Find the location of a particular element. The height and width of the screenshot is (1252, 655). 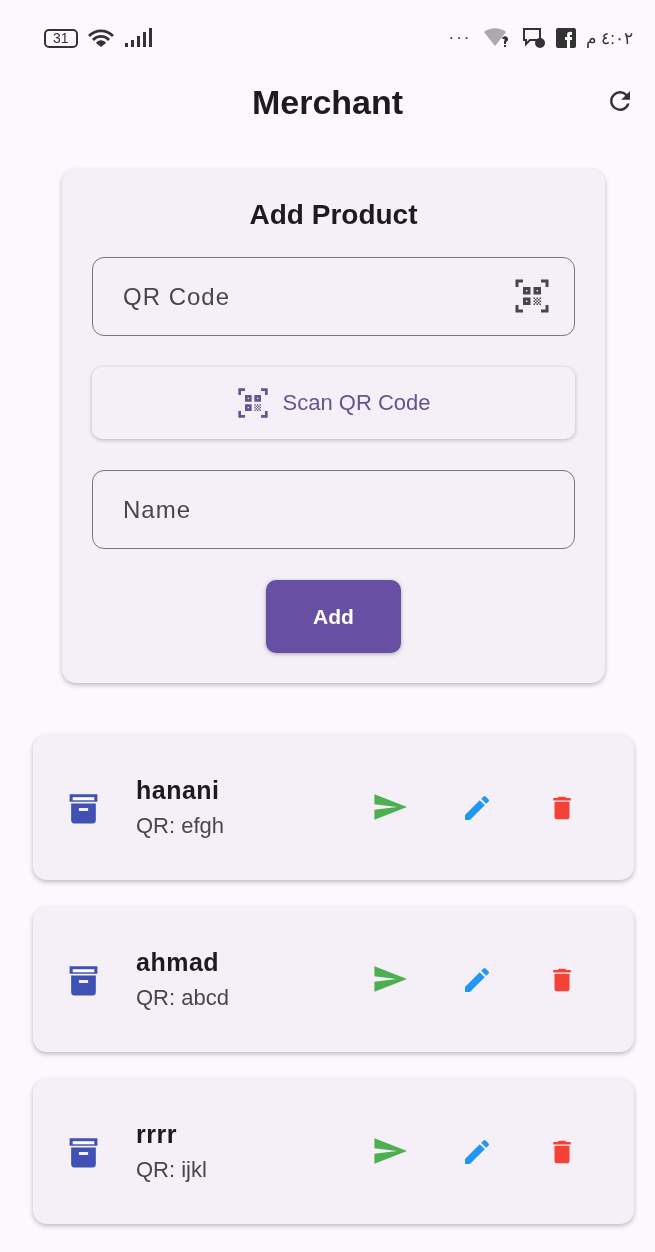

battery-icon: 31 is located at coordinates (61, 38).